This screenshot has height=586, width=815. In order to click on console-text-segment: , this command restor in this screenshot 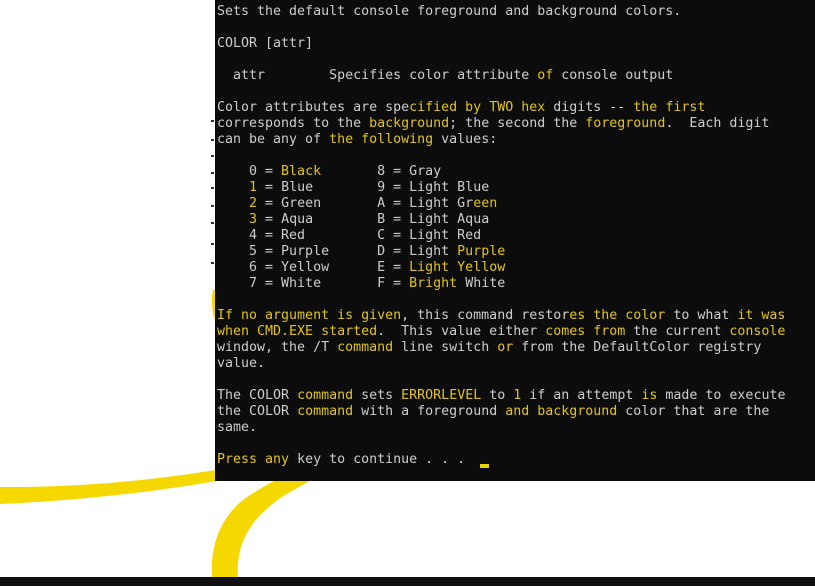, I will do `click(485, 315)`.